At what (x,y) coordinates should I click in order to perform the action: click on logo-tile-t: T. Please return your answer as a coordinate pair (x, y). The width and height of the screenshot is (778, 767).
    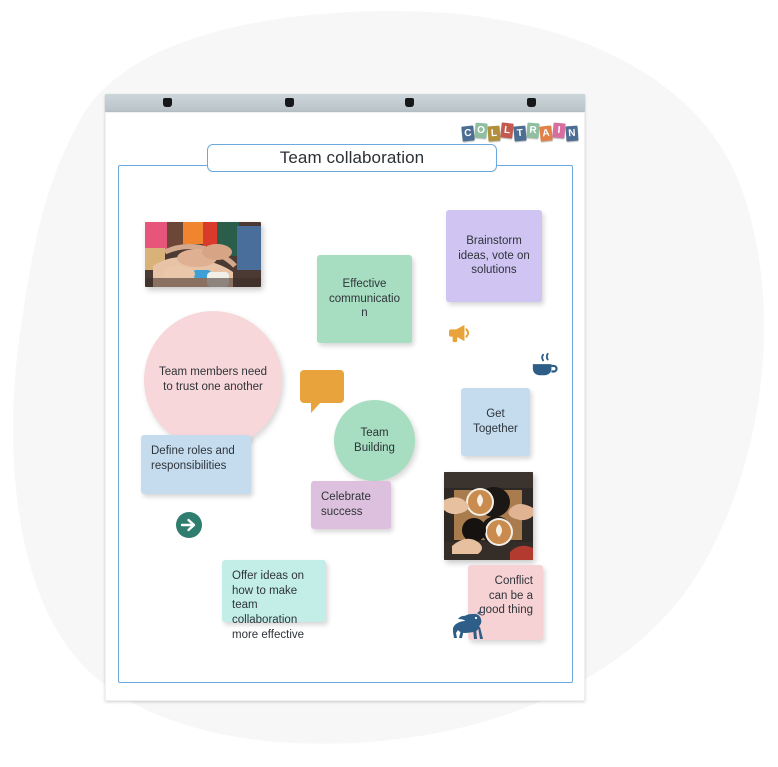
    Looking at the image, I should click on (520, 133).